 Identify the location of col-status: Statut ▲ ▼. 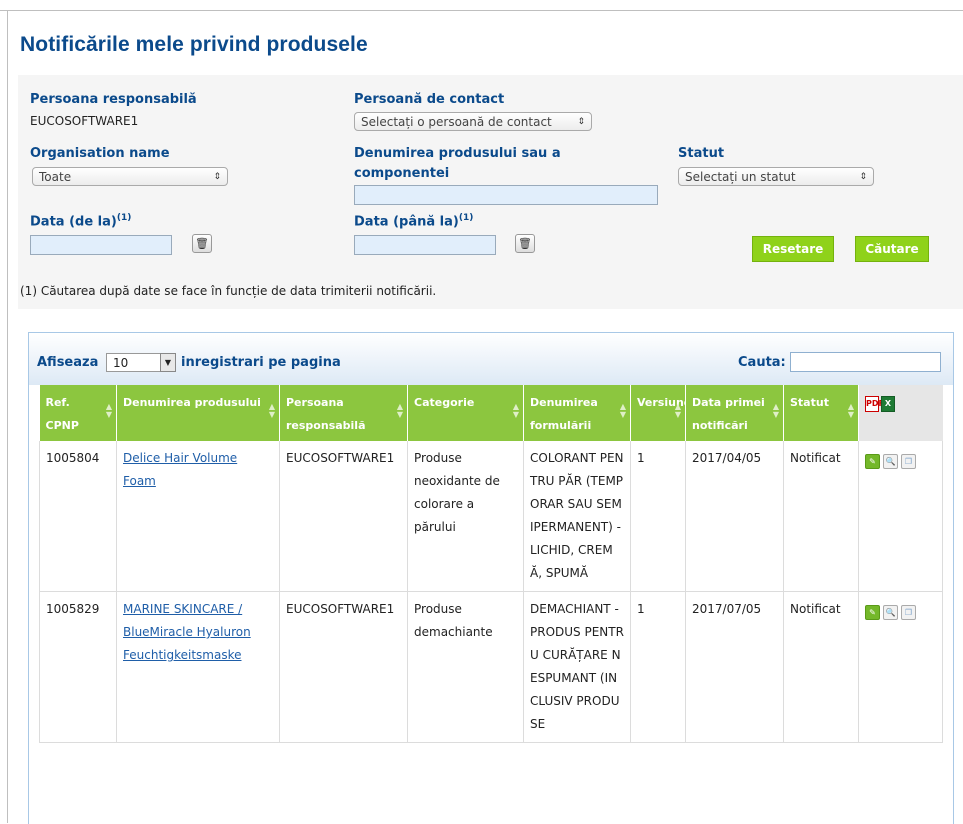
(821, 413).